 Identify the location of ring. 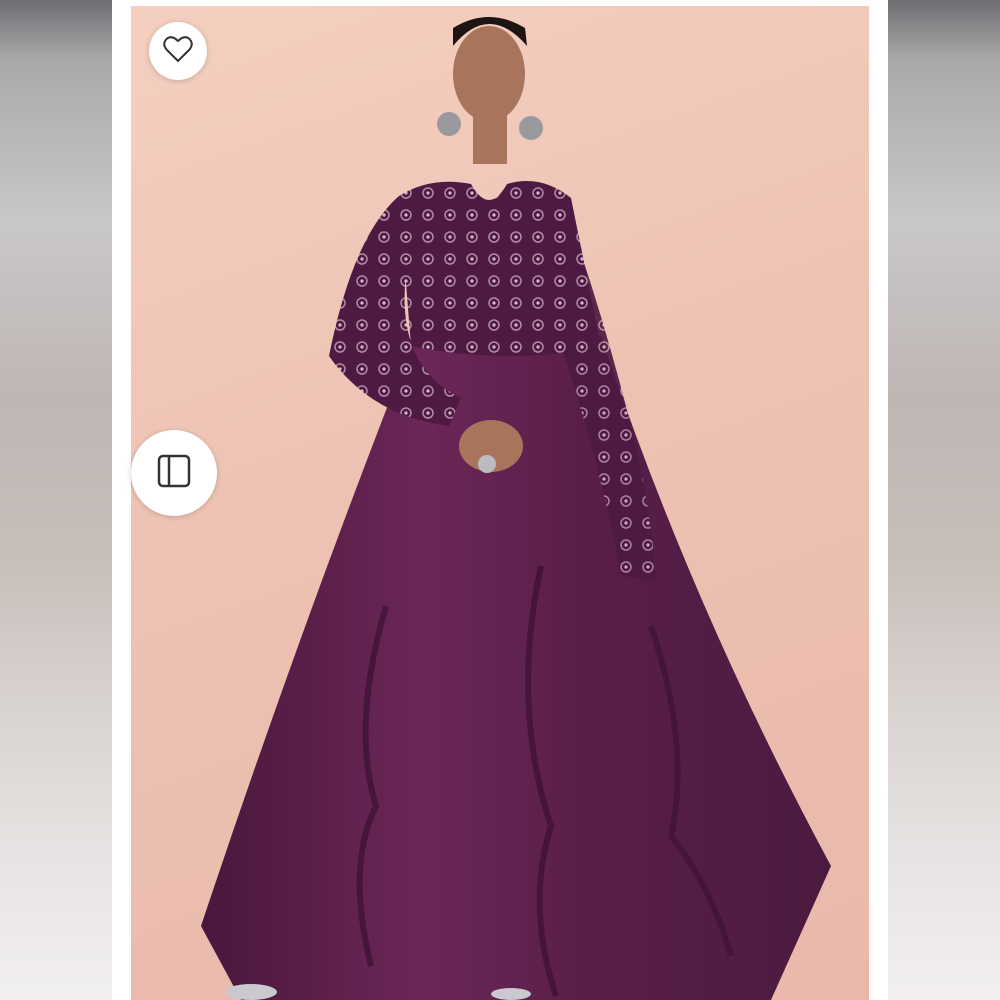
(487, 464).